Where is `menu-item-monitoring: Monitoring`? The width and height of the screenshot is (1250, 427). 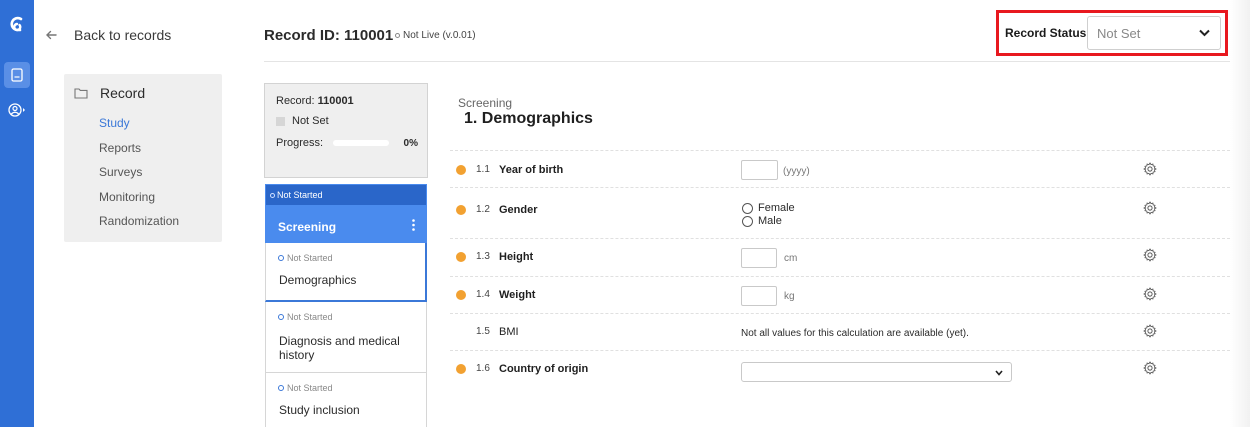
menu-item-monitoring: Monitoring is located at coordinates (139, 200).